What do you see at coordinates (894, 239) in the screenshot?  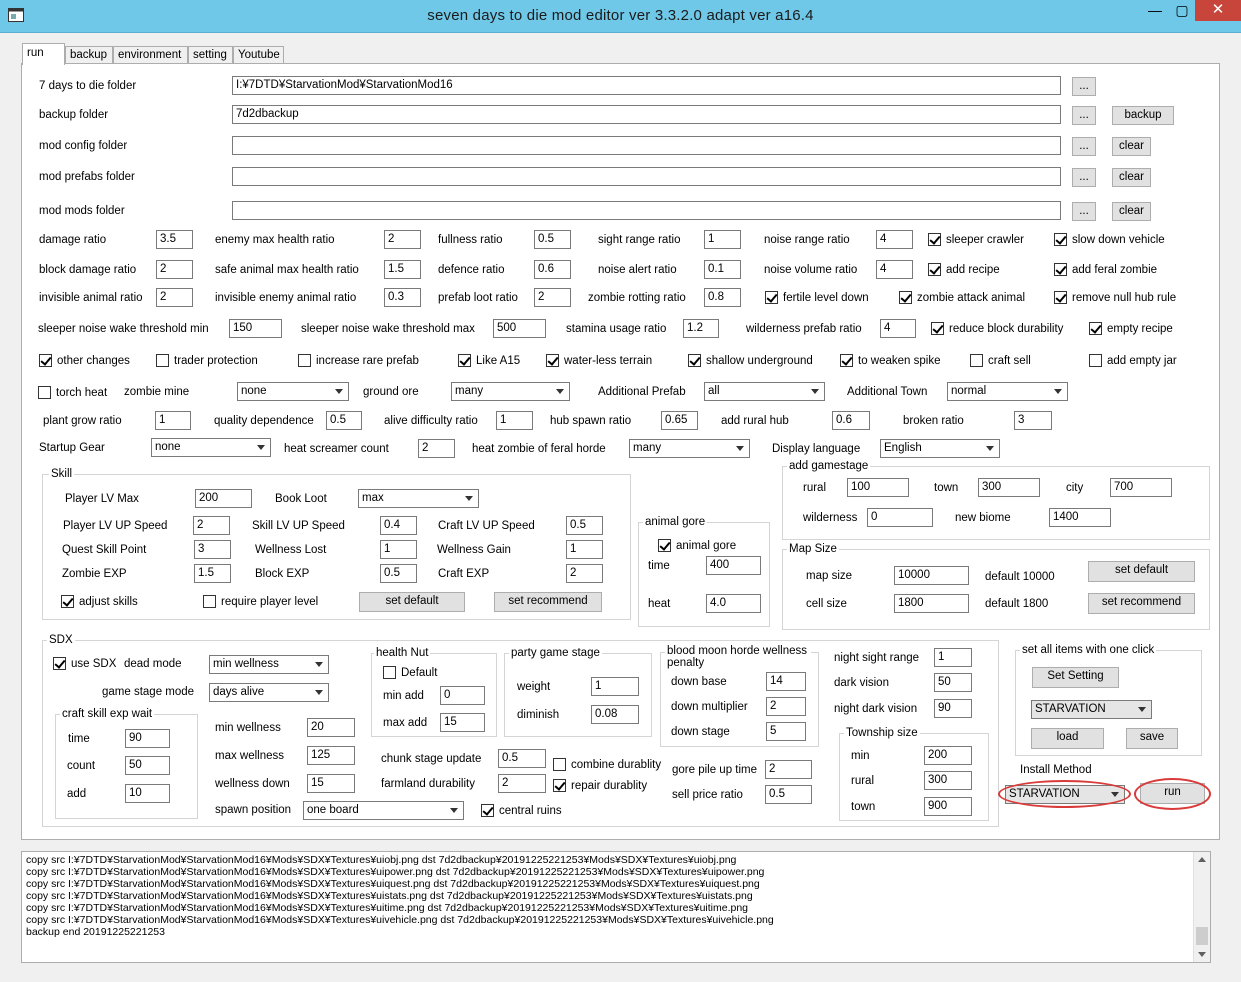 I see `noise-range-ratio-input: 4` at bounding box center [894, 239].